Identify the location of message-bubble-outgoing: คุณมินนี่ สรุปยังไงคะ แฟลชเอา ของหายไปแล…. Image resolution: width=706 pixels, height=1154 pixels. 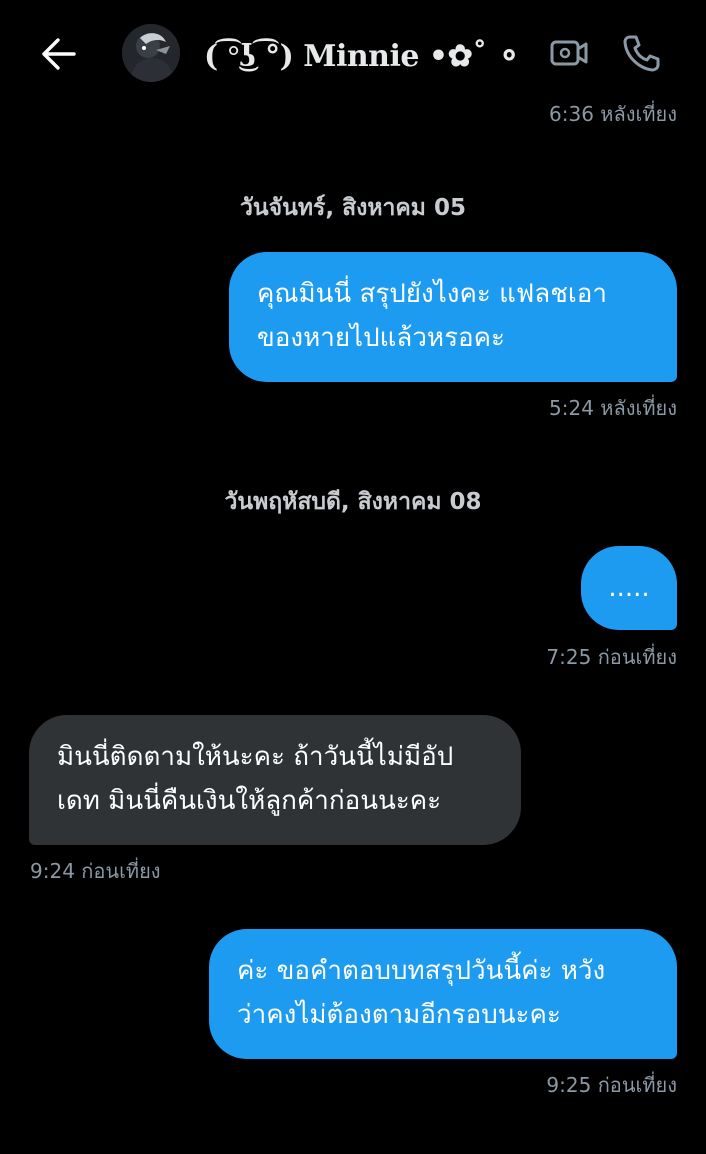
(453, 317).